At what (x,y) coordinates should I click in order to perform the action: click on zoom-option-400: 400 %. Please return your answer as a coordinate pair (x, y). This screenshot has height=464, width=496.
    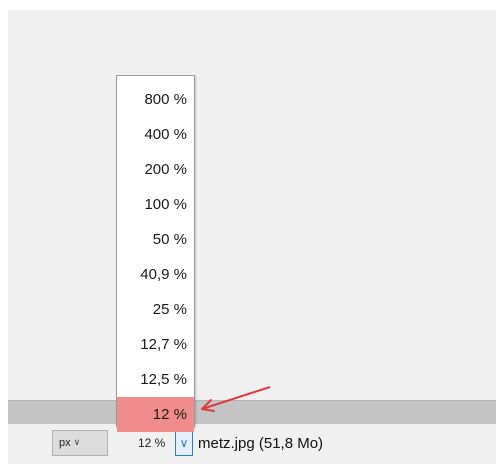
    Looking at the image, I should click on (155, 134).